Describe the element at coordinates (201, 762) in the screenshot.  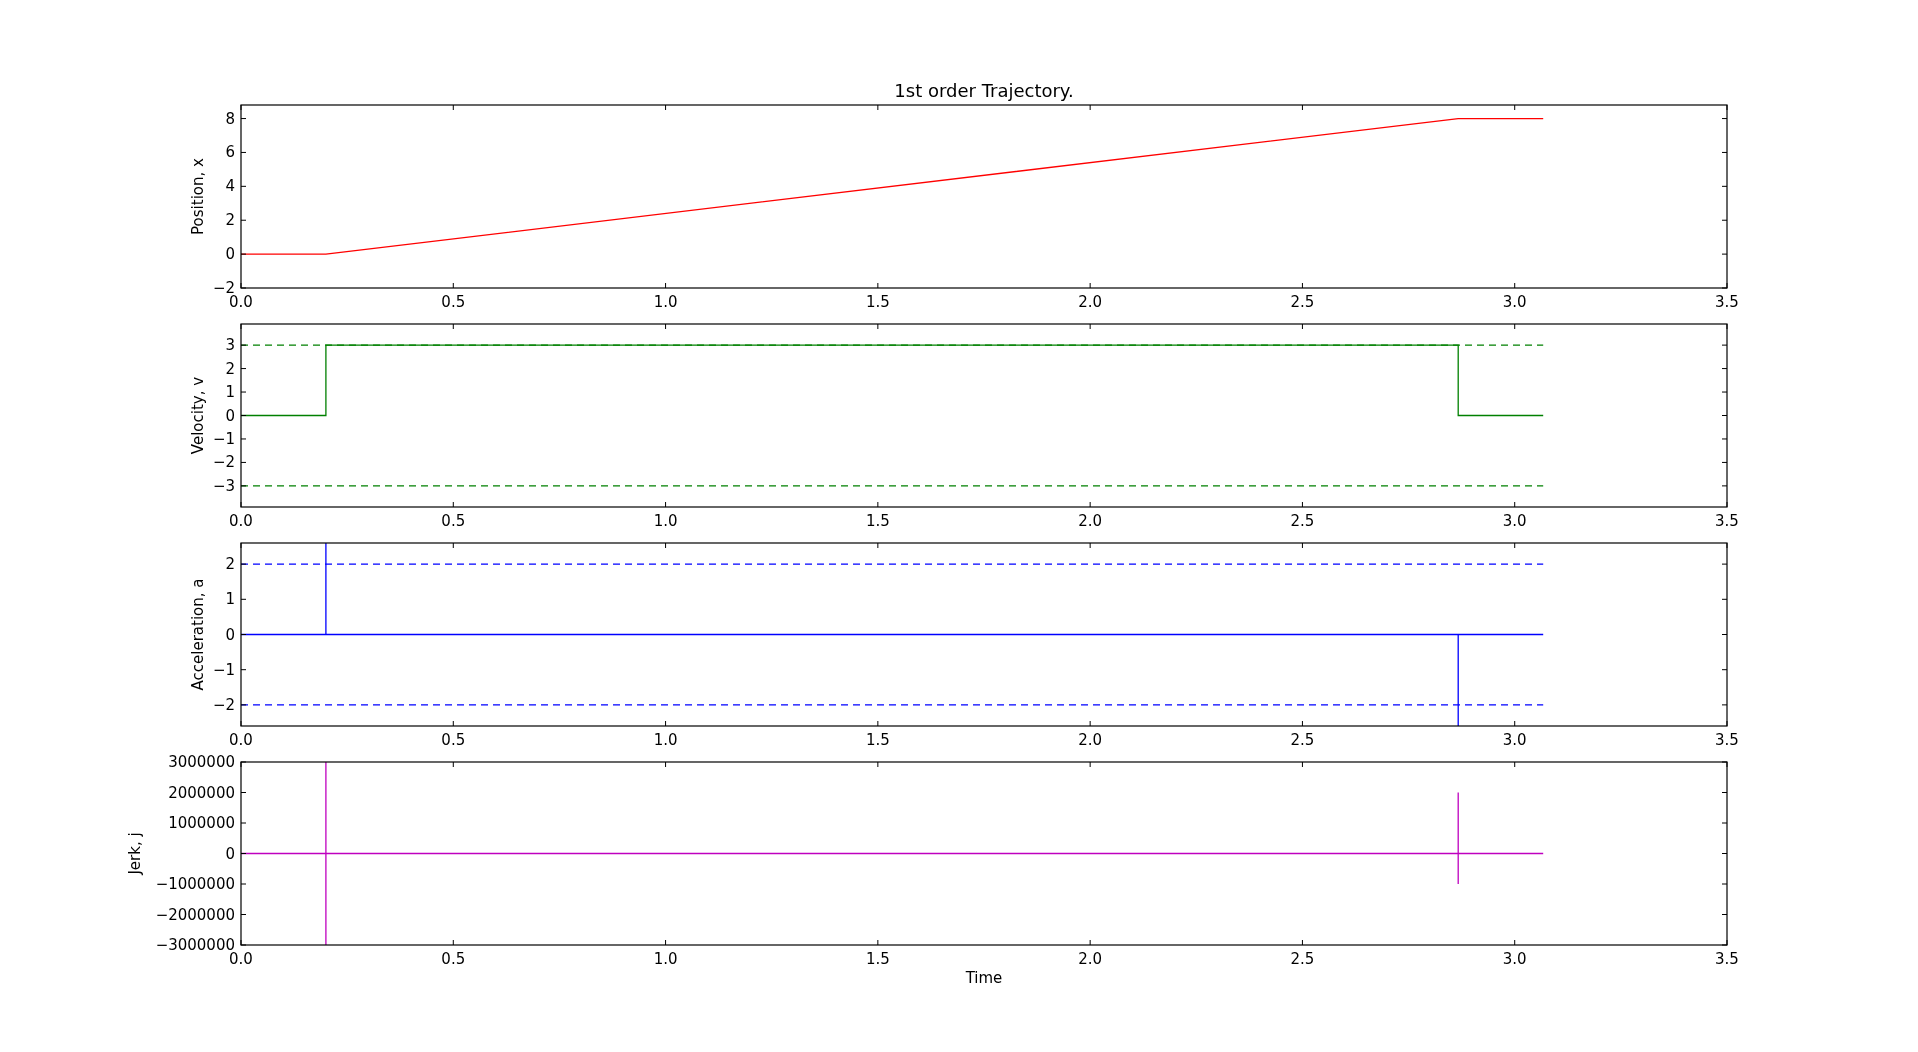
I see `tick-label: 3000000` at that location.